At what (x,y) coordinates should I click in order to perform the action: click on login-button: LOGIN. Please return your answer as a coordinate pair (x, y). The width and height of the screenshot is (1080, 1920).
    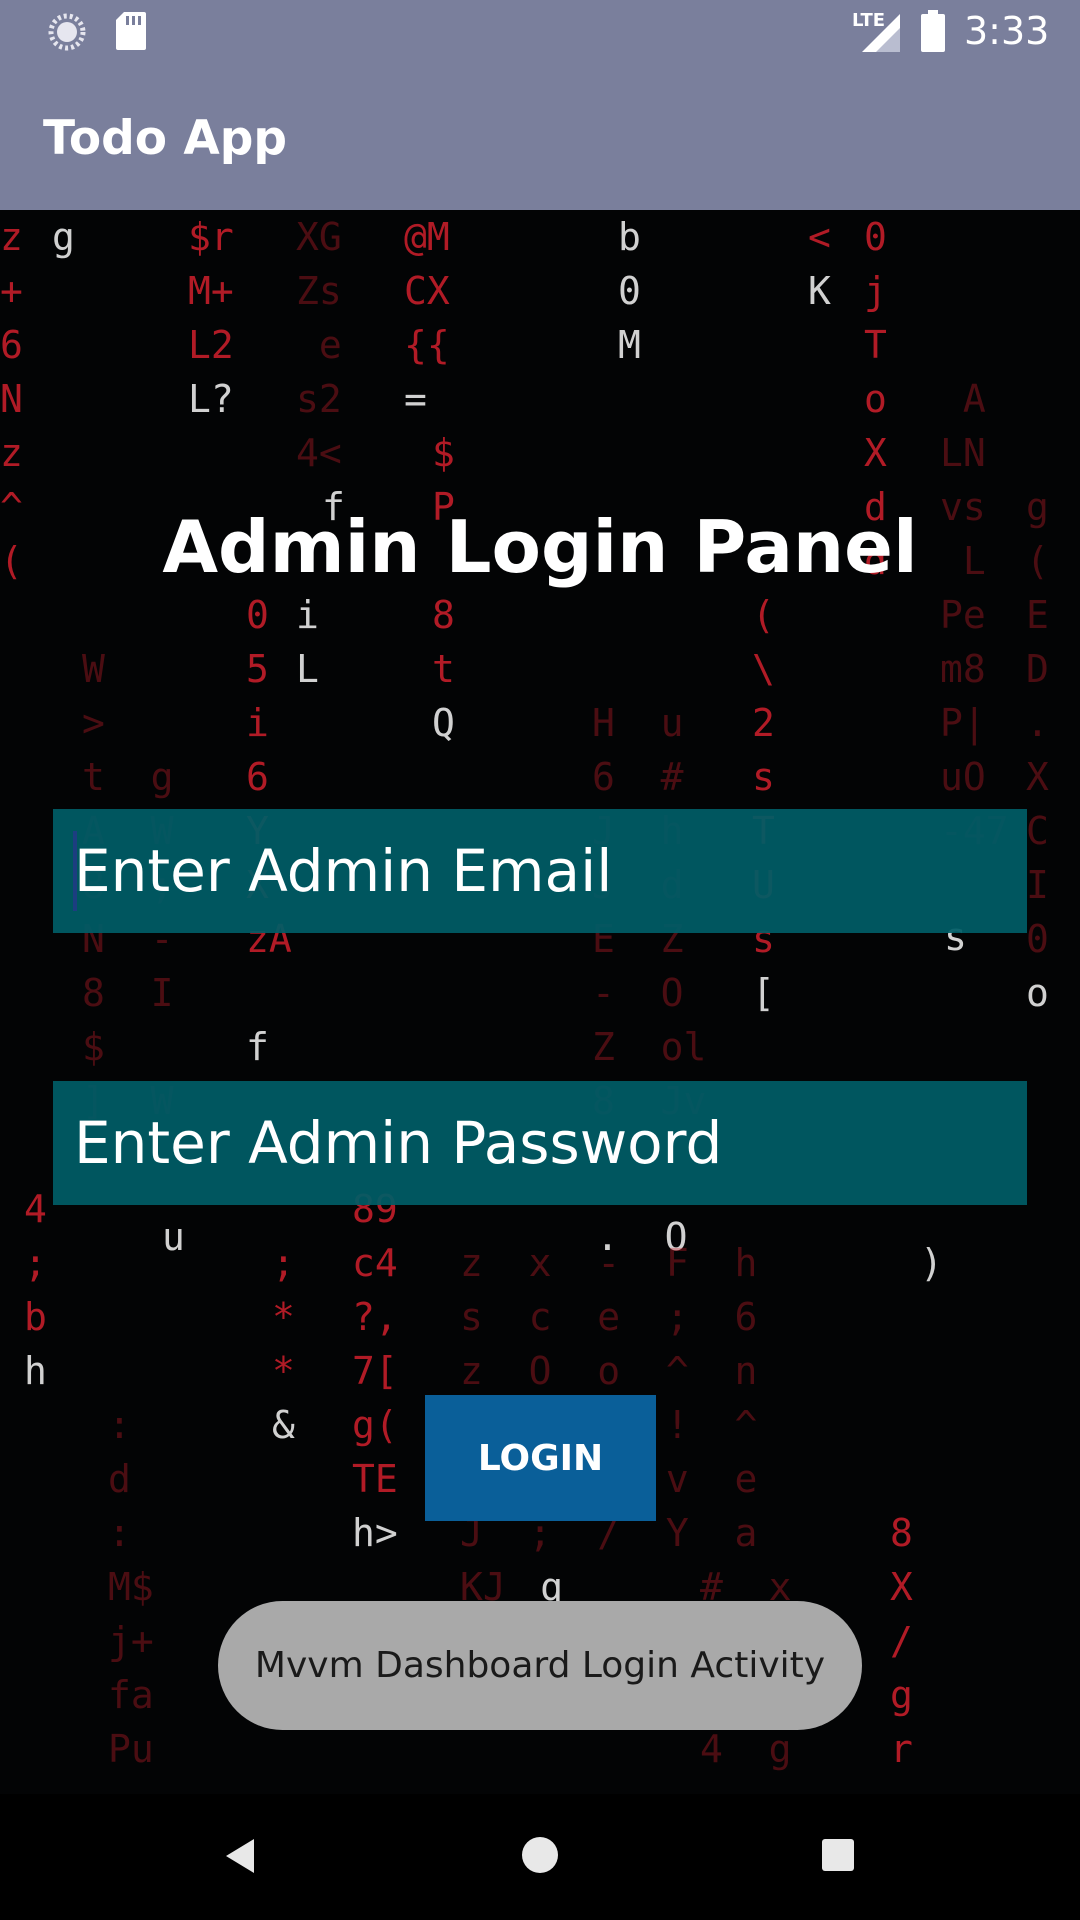
    Looking at the image, I should click on (540, 1458).